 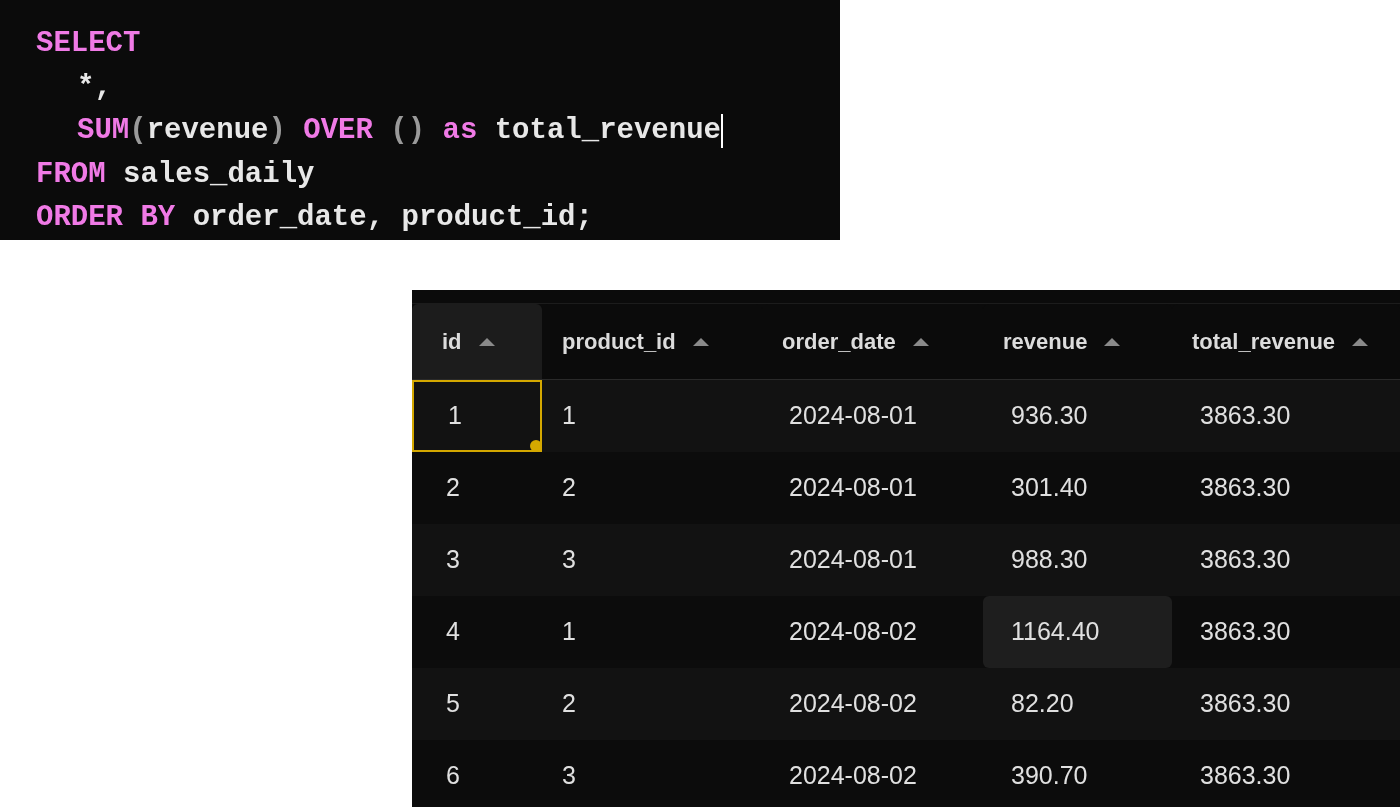 What do you see at coordinates (1077, 773) in the screenshot?
I see `table-cell: 390.70` at bounding box center [1077, 773].